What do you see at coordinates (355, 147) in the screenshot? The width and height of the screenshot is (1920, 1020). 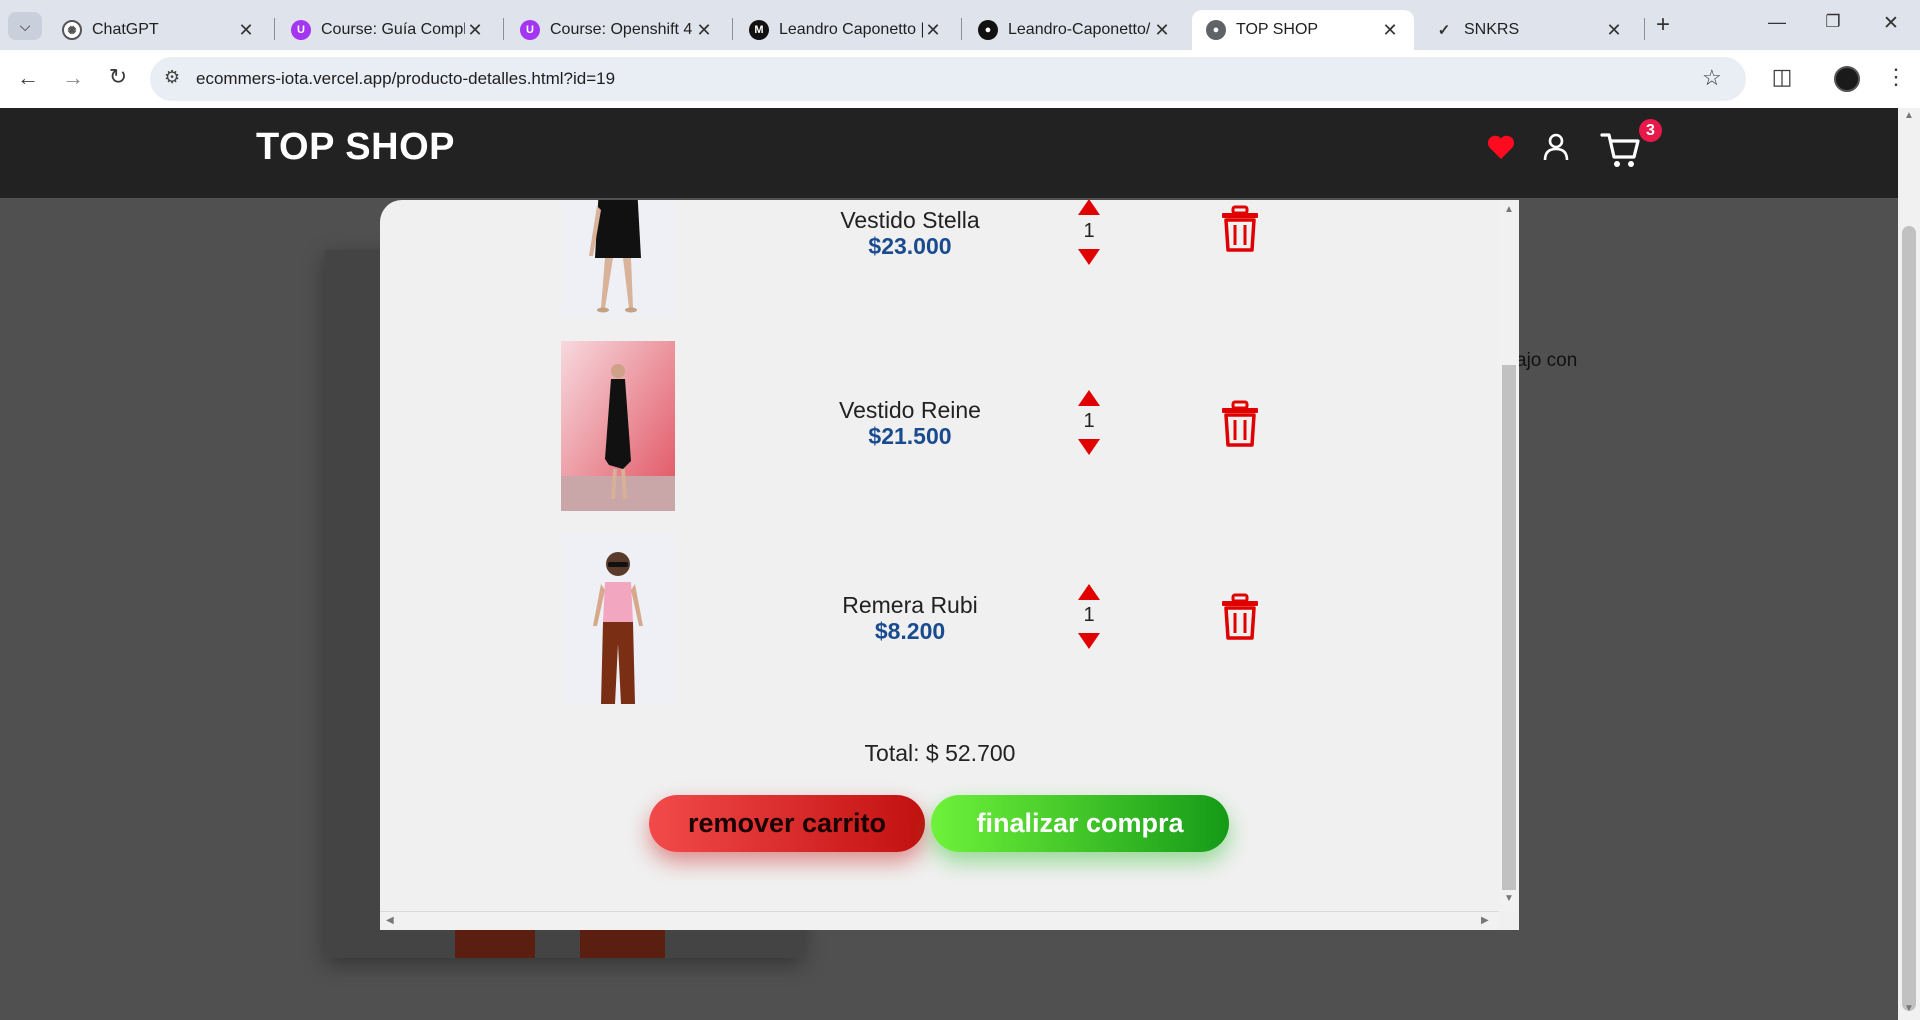 I see `site-logo: TOP SHOP` at bounding box center [355, 147].